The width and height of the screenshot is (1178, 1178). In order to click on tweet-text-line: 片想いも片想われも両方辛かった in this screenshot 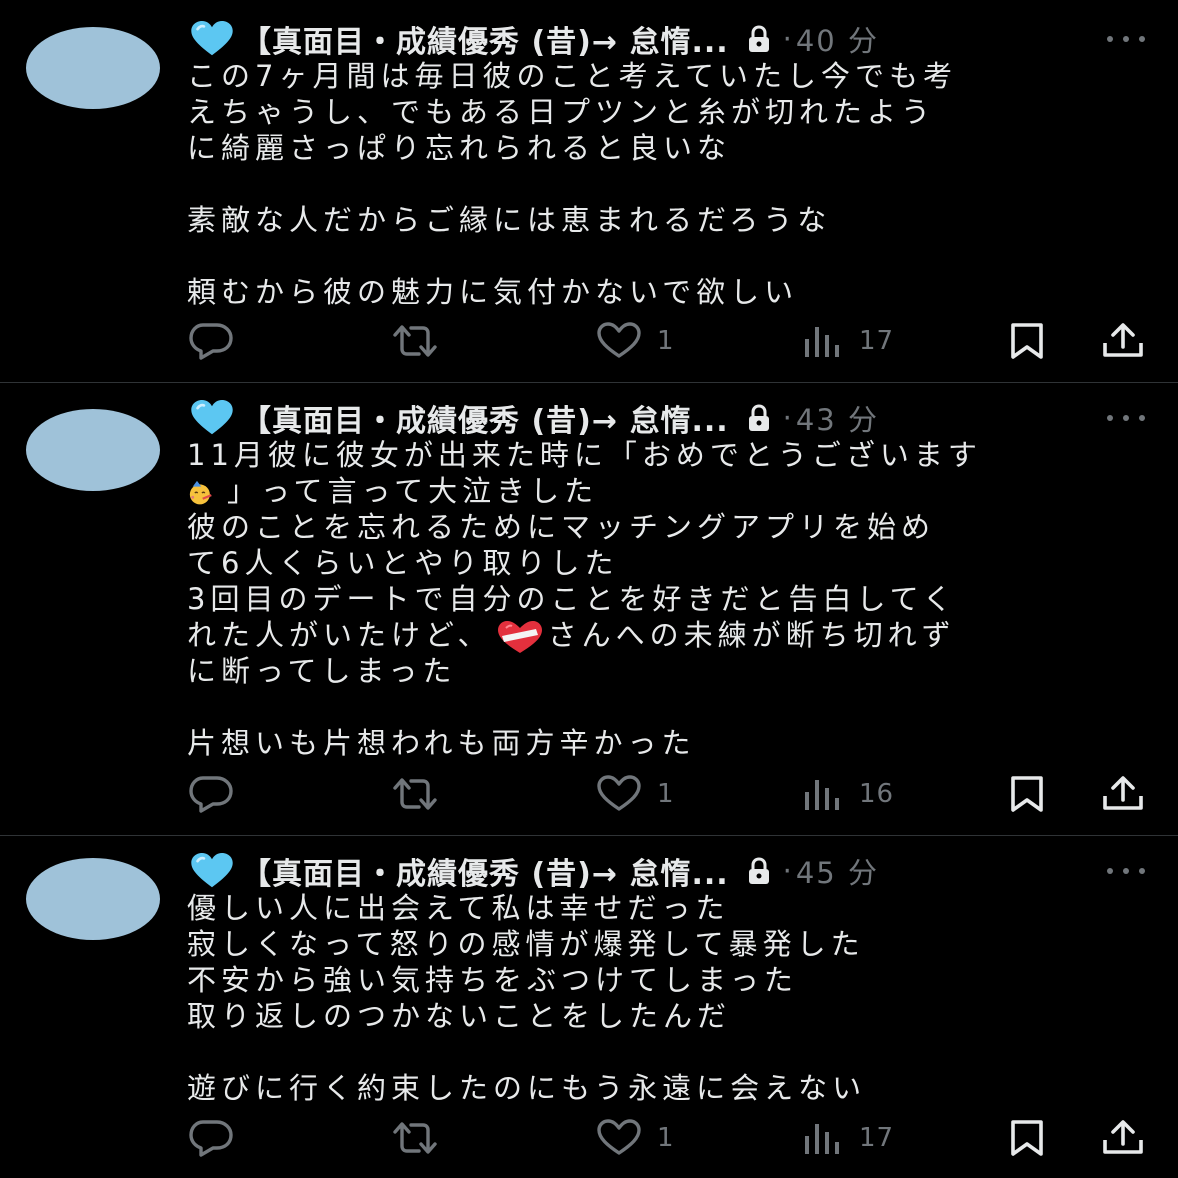, I will do `click(441, 743)`.